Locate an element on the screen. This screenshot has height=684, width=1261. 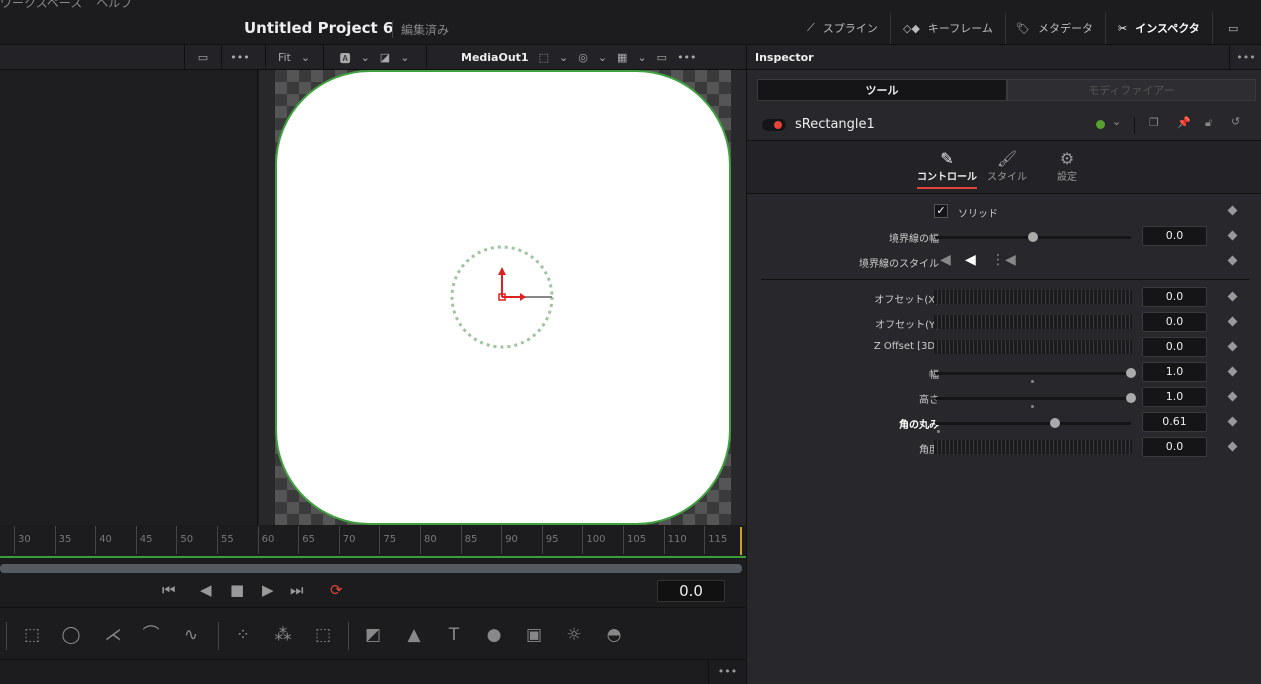
versions-icon: ❐ is located at coordinates (1154, 122).